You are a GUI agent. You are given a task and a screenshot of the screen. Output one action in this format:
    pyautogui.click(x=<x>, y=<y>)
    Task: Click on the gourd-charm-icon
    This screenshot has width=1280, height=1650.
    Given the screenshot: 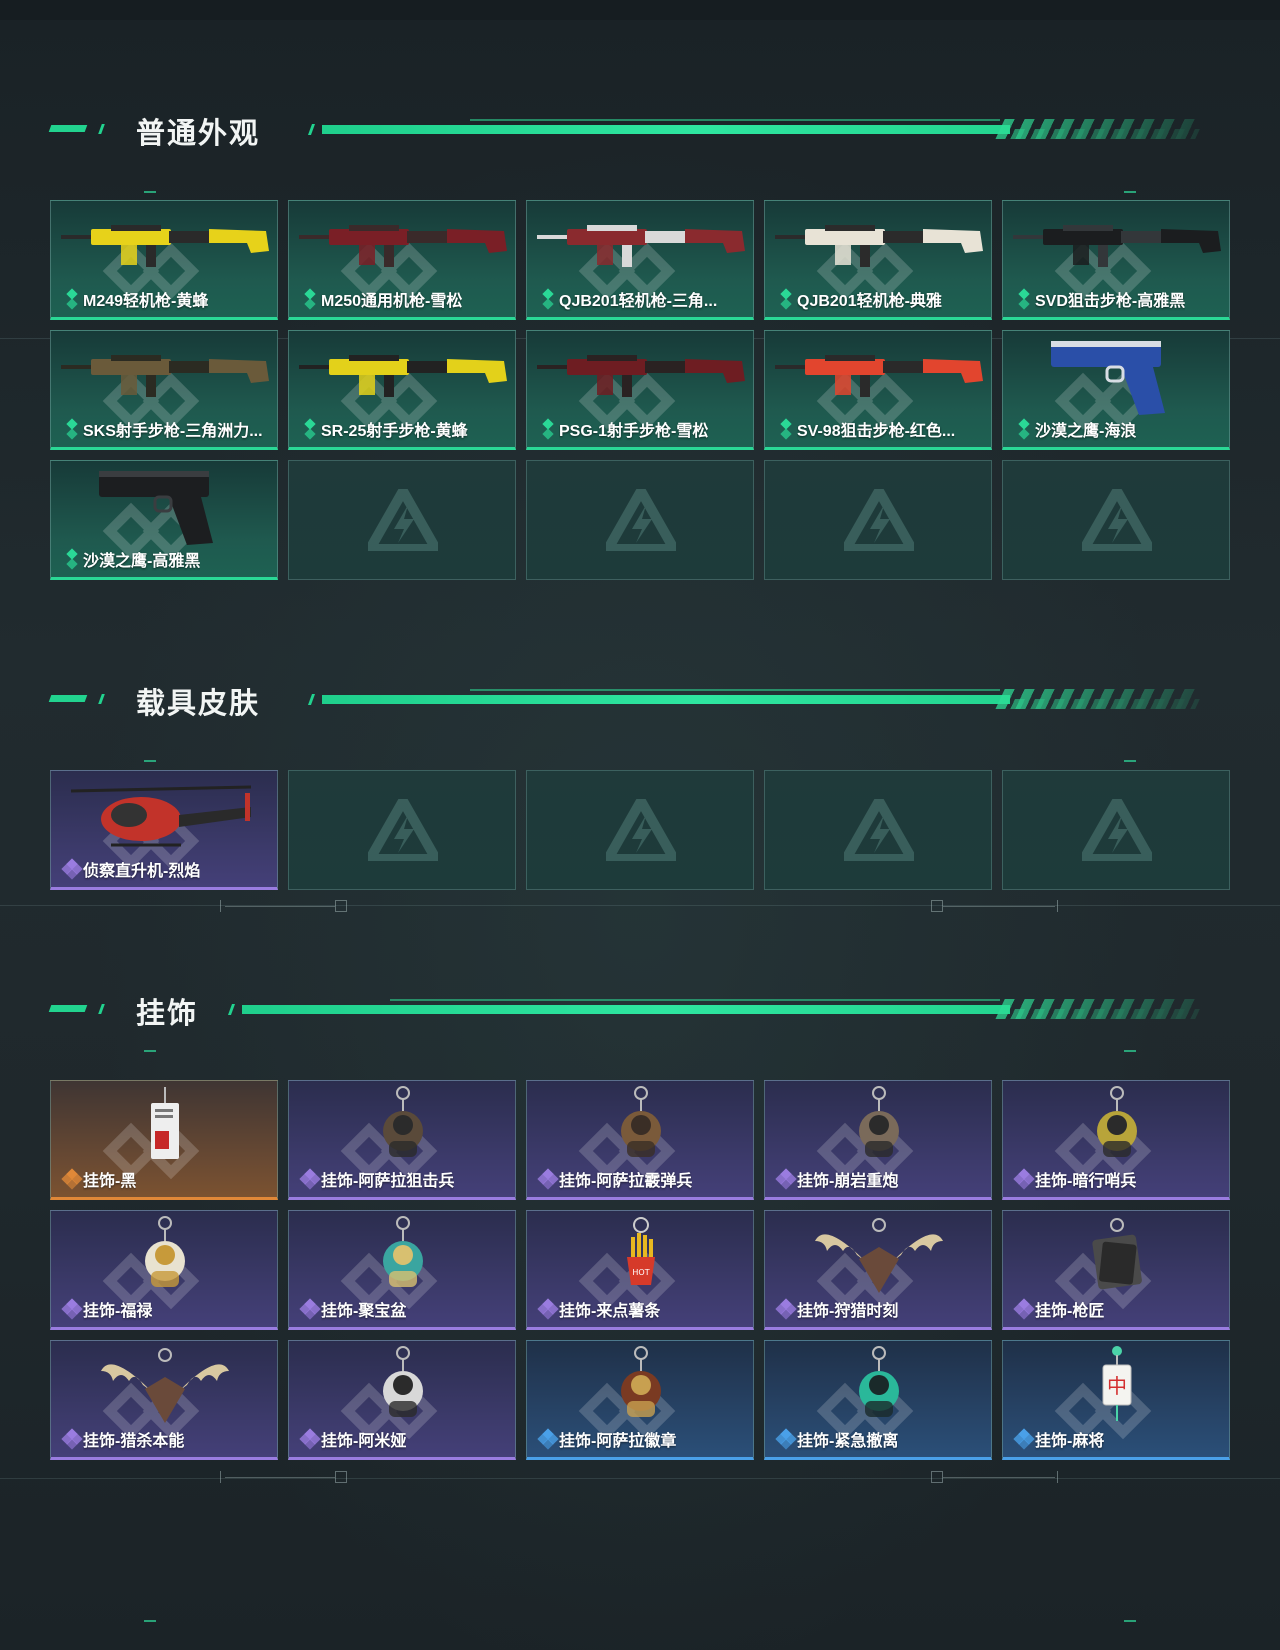 What is the action you would take?
    pyautogui.click(x=164, y=1257)
    